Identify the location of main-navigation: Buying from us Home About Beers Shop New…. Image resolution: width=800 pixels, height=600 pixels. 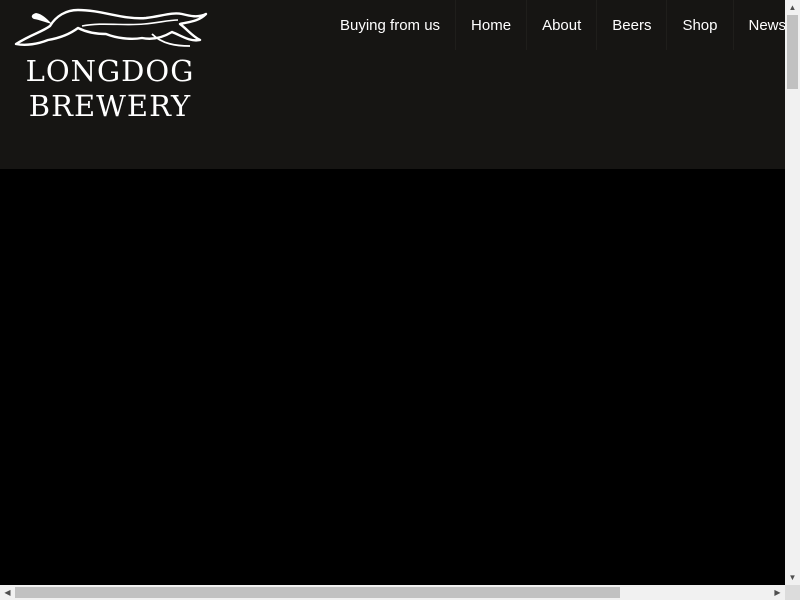
(555, 25).